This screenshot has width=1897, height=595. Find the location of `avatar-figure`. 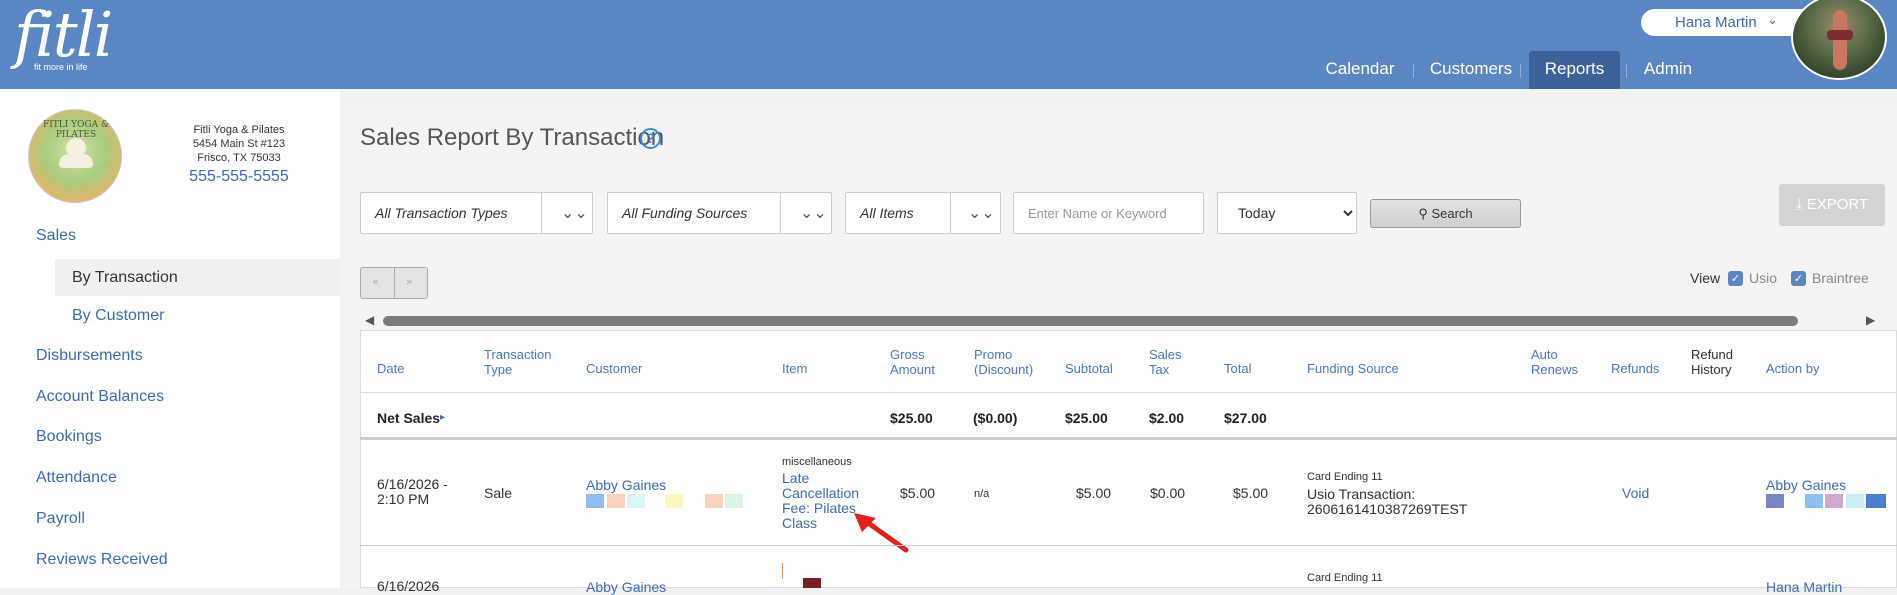

avatar-figure is located at coordinates (1840, 40).